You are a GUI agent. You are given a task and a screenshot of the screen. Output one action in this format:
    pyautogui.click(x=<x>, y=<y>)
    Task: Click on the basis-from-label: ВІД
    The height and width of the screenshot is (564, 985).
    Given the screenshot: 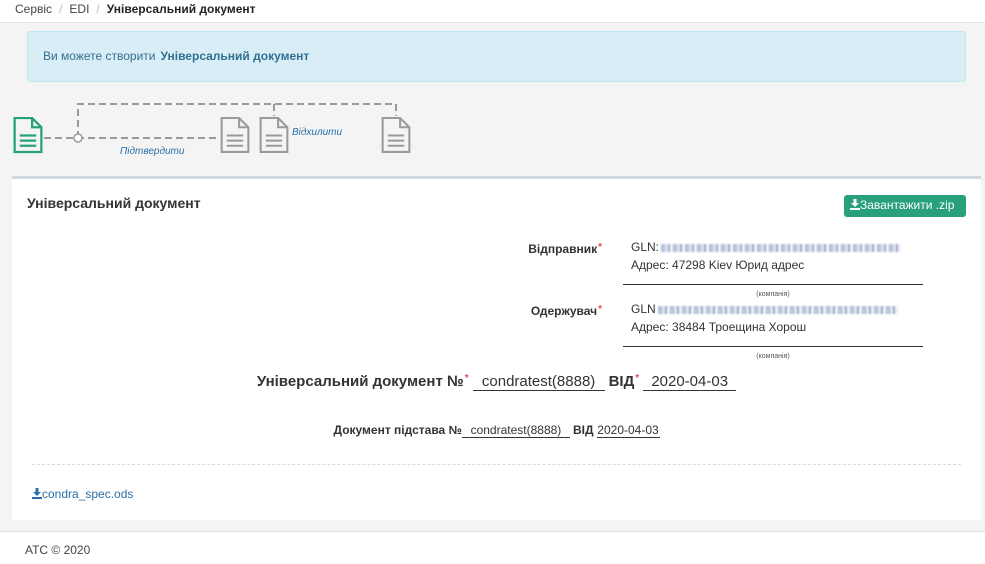 What is the action you would take?
    pyautogui.click(x=583, y=430)
    